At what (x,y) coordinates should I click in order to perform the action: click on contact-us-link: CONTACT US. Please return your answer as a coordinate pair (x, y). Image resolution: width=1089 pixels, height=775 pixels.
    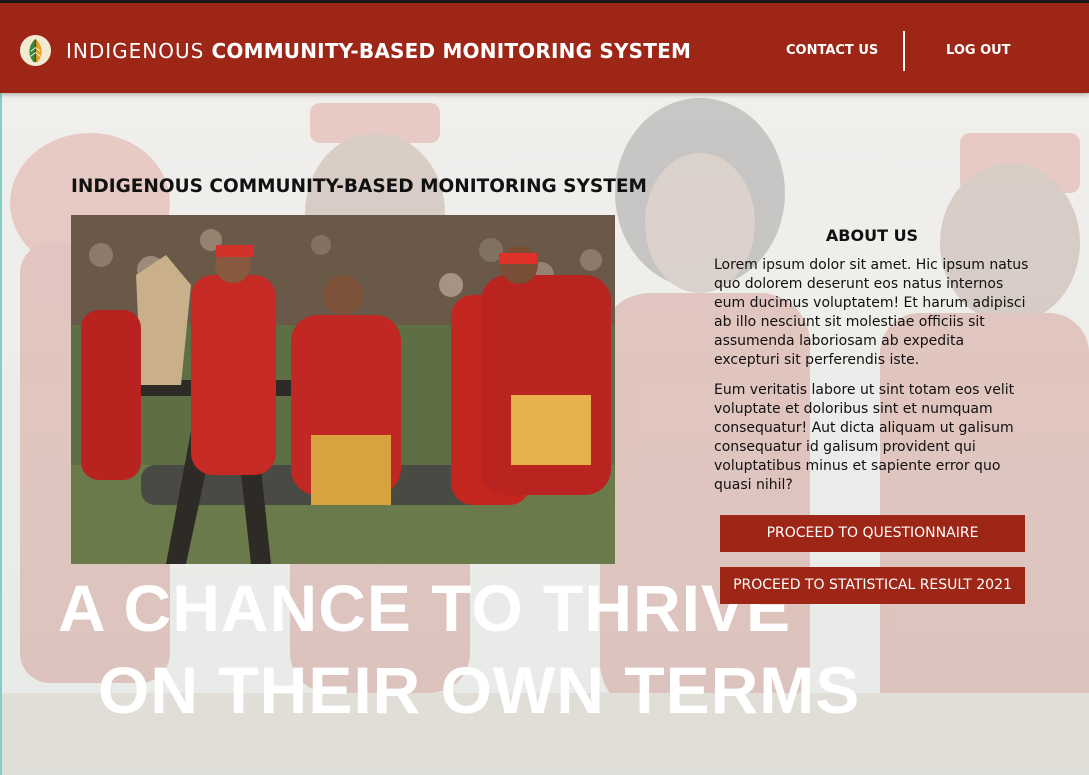
    Looking at the image, I should click on (832, 50).